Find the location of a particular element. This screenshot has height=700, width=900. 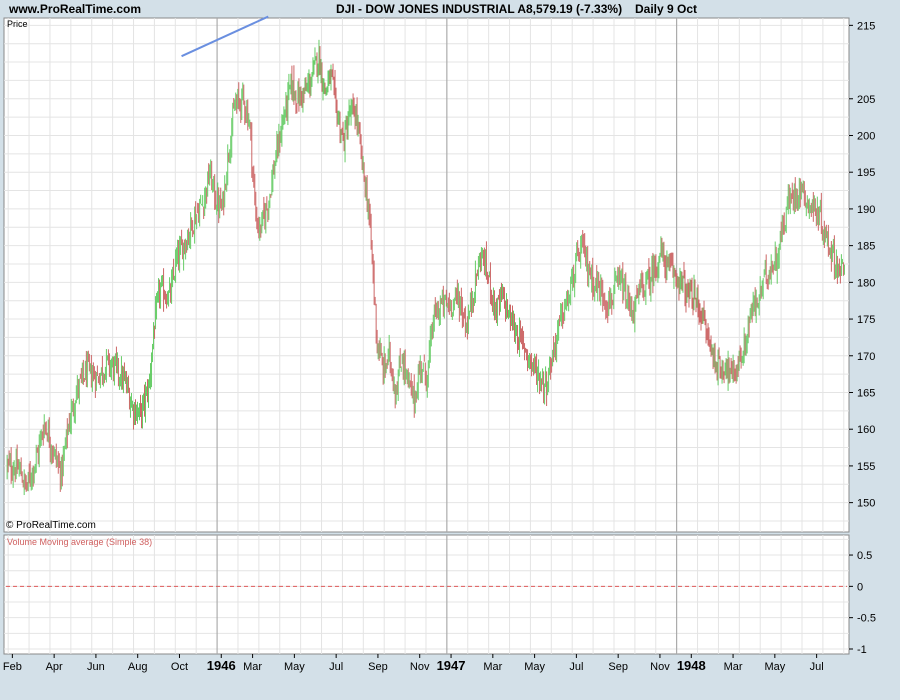

time-tick-label: Oct is located at coordinates (179, 667).